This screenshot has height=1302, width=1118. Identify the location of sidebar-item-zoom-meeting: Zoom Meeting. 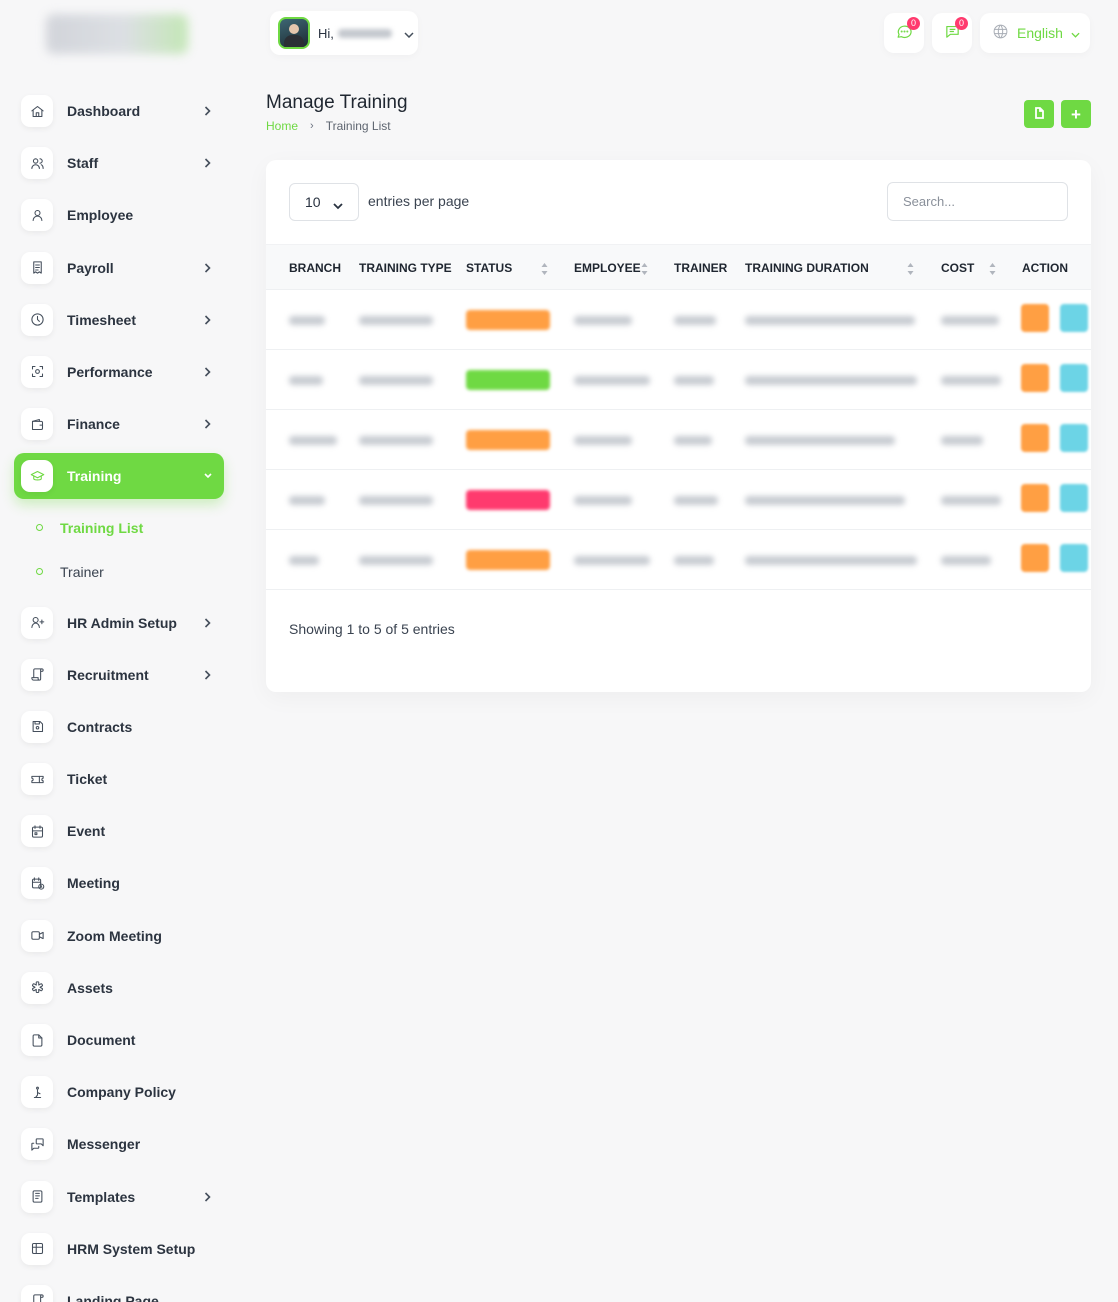
(119, 936).